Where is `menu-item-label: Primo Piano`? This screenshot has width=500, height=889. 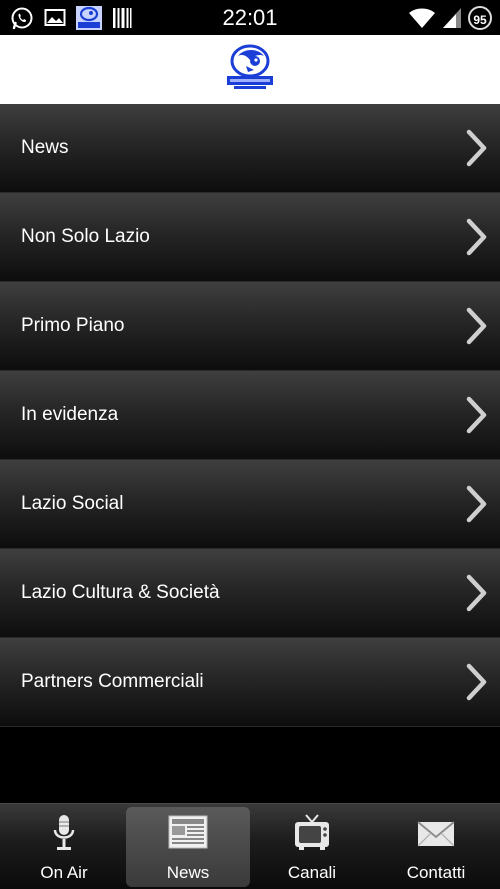
menu-item-label: Primo Piano is located at coordinates (73, 325).